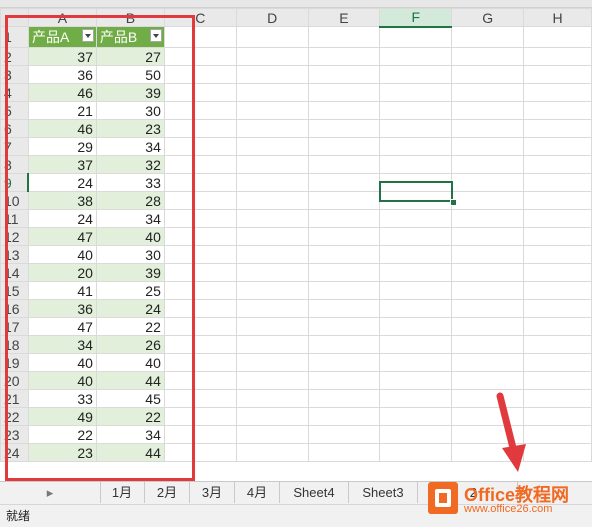 This screenshot has width=592, height=527. Describe the element at coordinates (50, 492) in the screenshot. I see `tab-scroll: ▸` at that location.